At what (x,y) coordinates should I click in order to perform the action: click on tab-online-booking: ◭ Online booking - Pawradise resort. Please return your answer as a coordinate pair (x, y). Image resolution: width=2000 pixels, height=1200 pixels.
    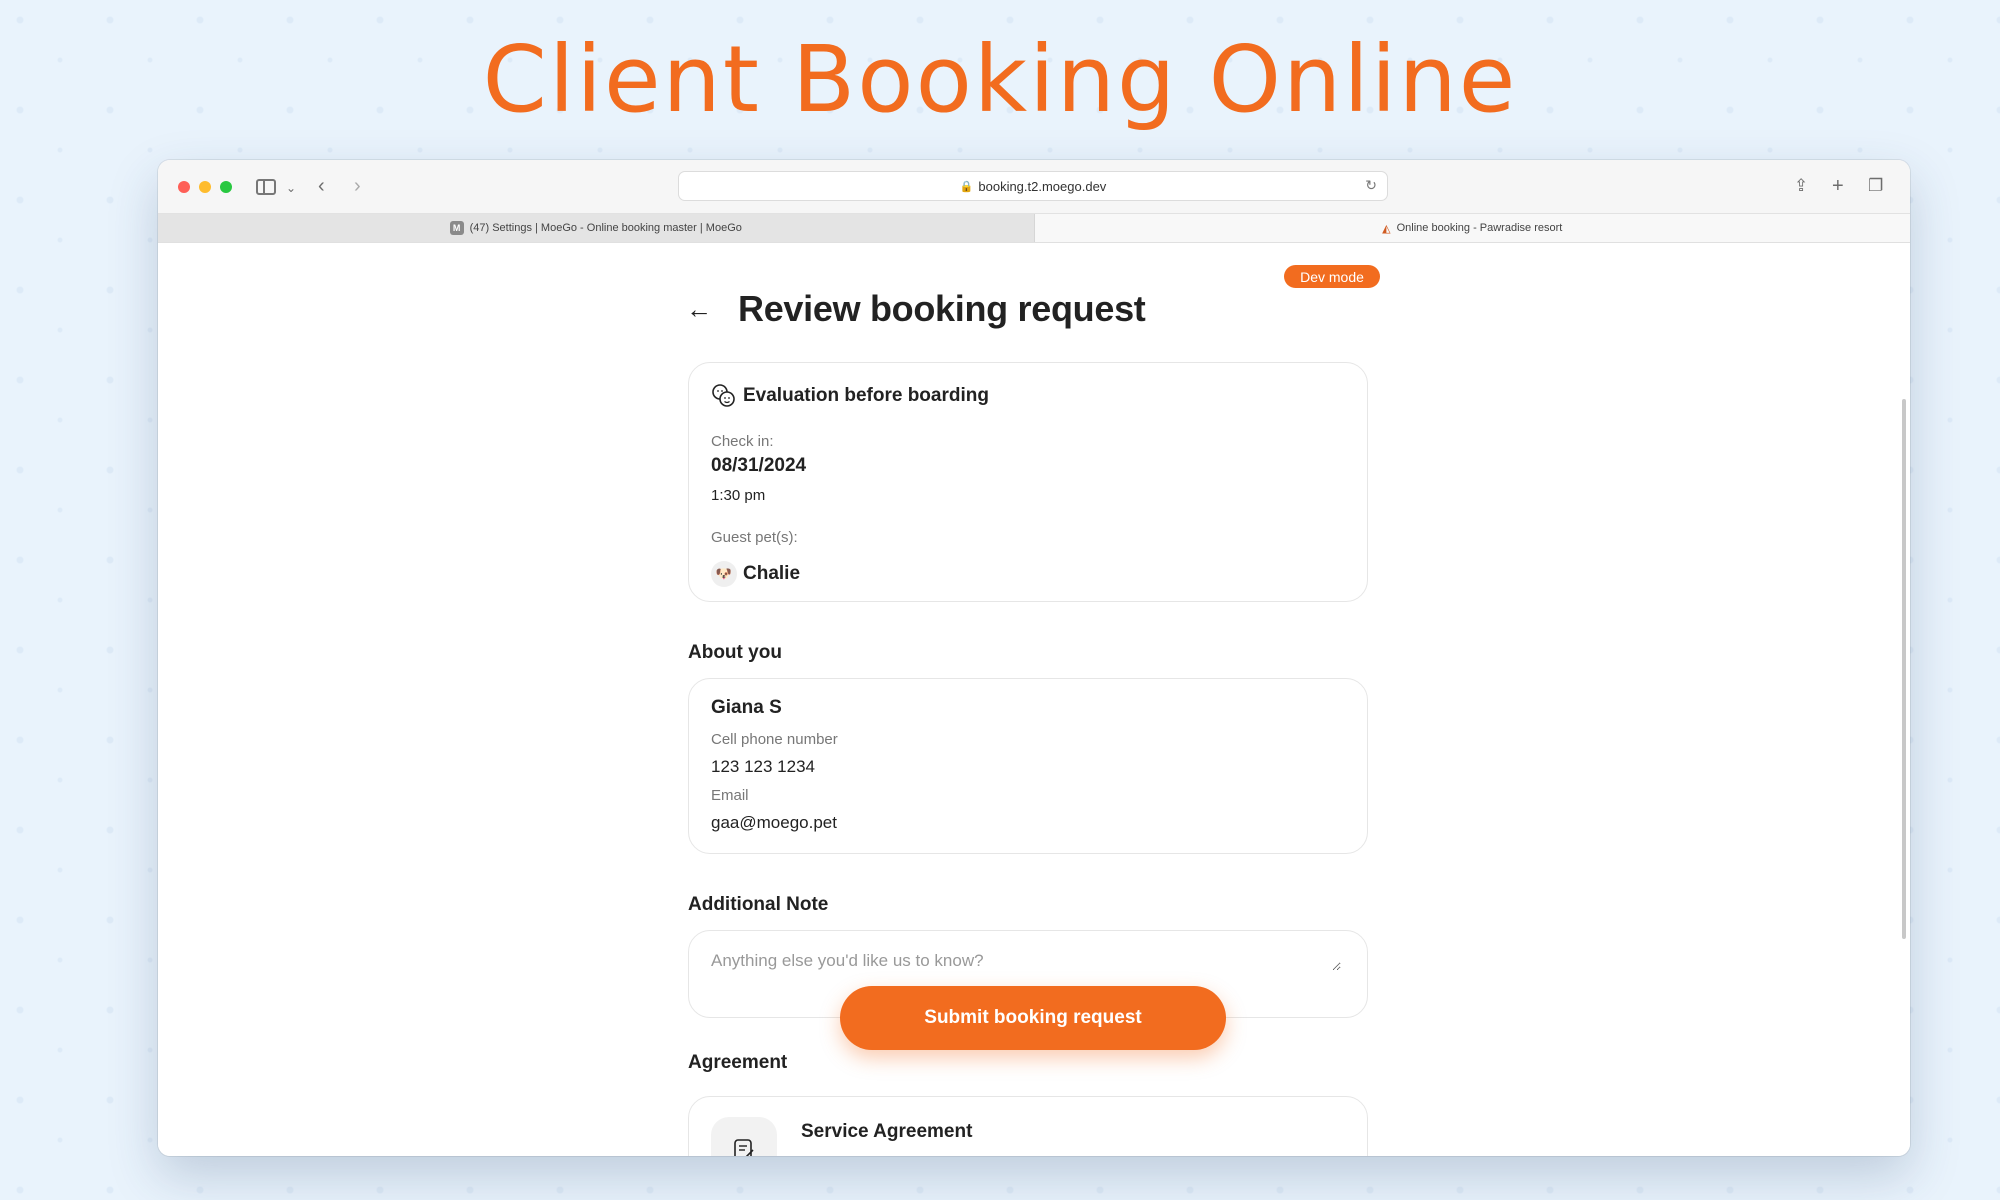
    Looking at the image, I should click on (1472, 228).